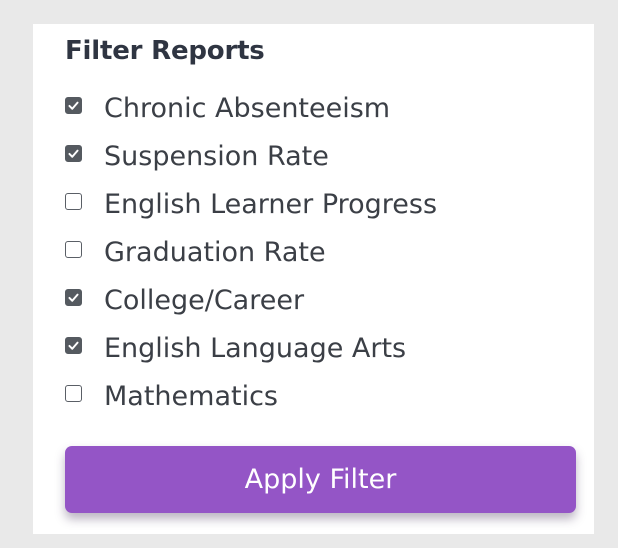 The height and width of the screenshot is (548, 618). What do you see at coordinates (204, 300) in the screenshot?
I see `filter-label: College/Career` at bounding box center [204, 300].